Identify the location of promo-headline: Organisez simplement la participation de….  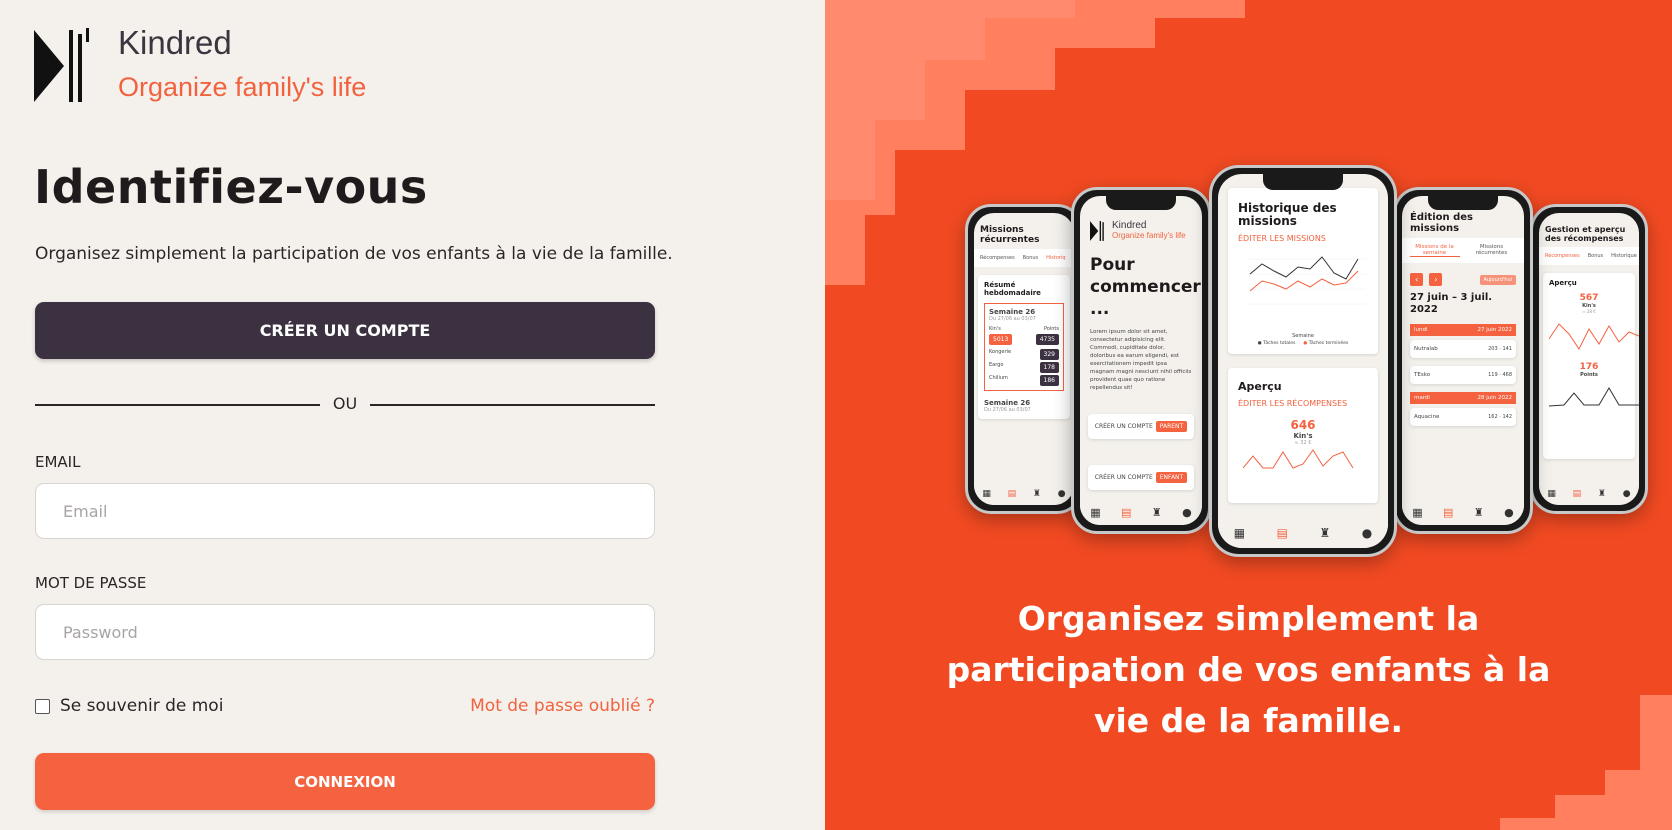
(1248, 669).